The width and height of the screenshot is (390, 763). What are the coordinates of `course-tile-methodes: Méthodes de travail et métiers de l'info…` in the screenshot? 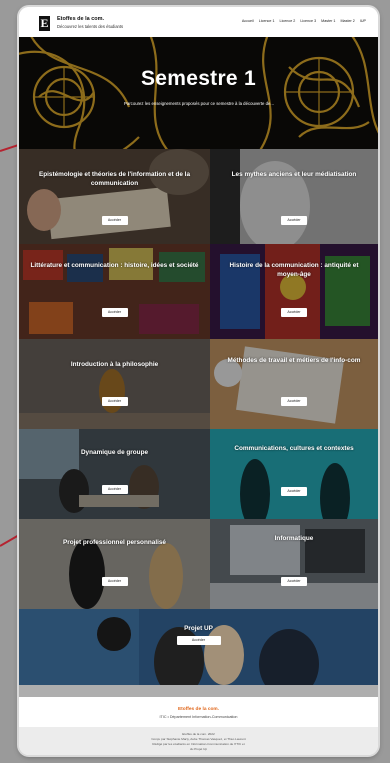 It's located at (294, 384).